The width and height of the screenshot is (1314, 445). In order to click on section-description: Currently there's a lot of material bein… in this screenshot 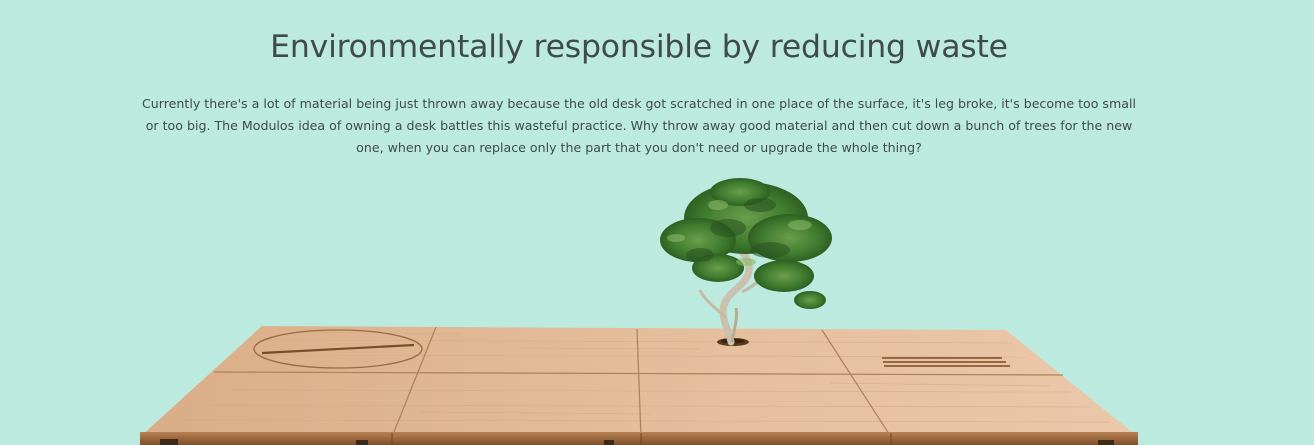, I will do `click(639, 125)`.